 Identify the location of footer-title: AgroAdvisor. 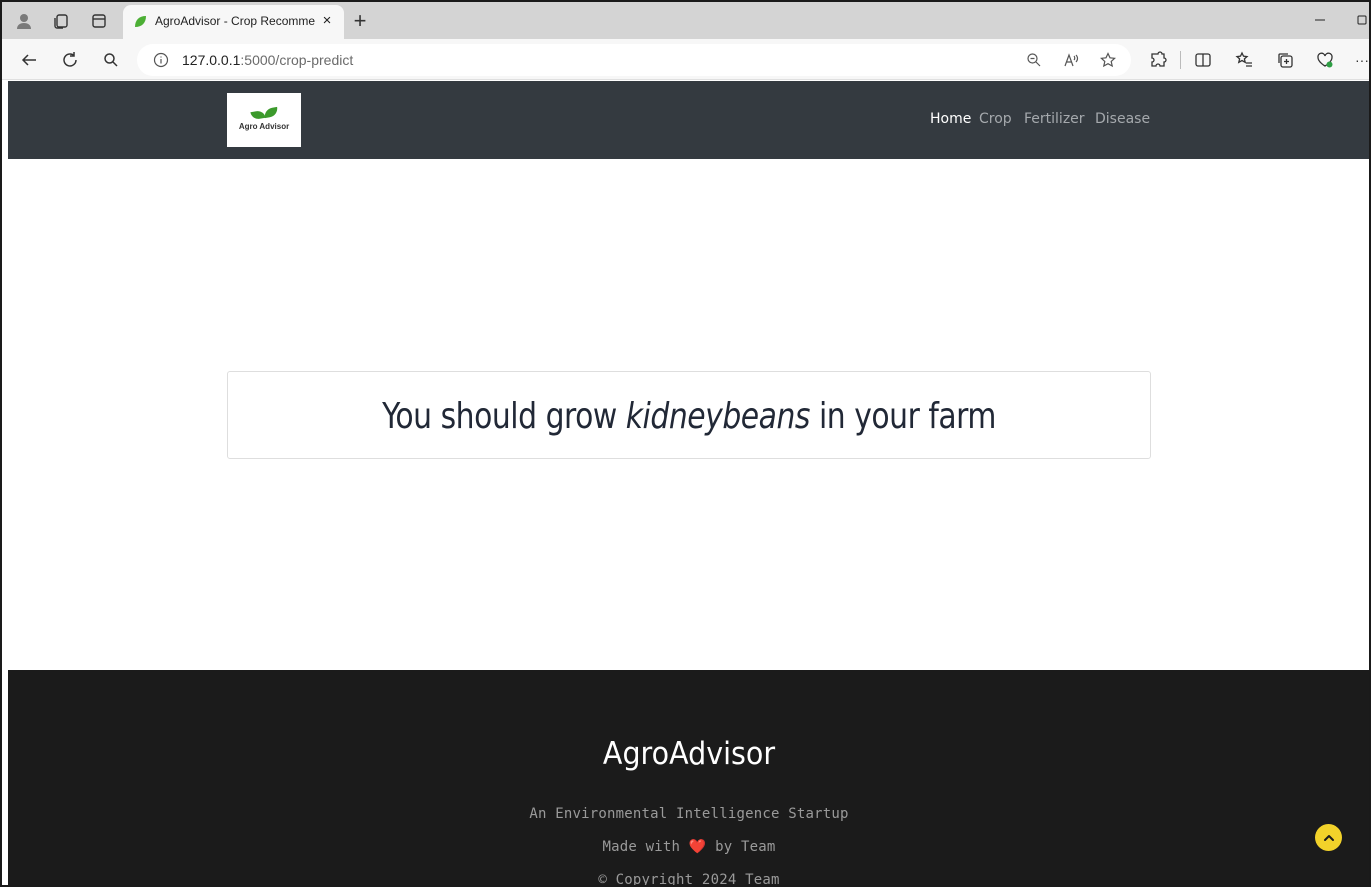
(689, 754).